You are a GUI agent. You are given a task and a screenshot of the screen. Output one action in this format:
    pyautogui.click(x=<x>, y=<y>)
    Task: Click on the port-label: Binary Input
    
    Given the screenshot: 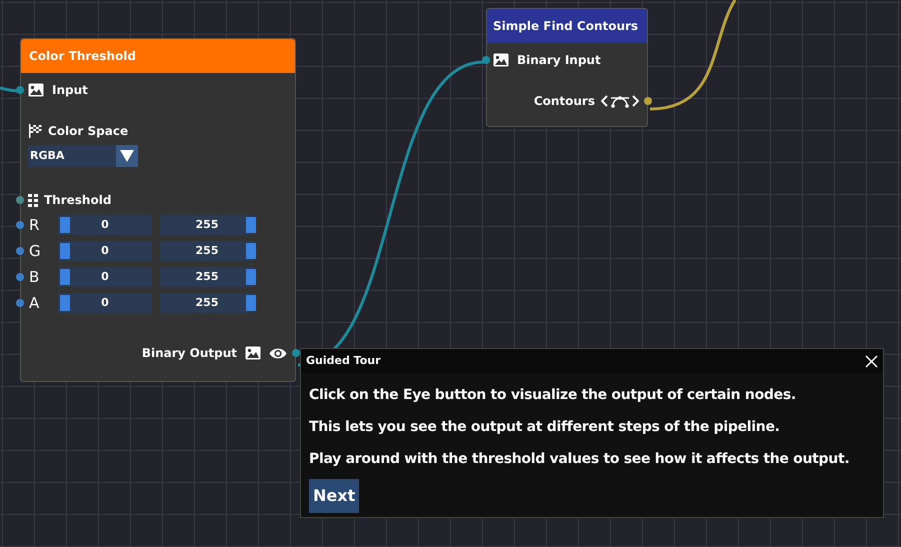 What is the action you would take?
    pyautogui.click(x=559, y=60)
    